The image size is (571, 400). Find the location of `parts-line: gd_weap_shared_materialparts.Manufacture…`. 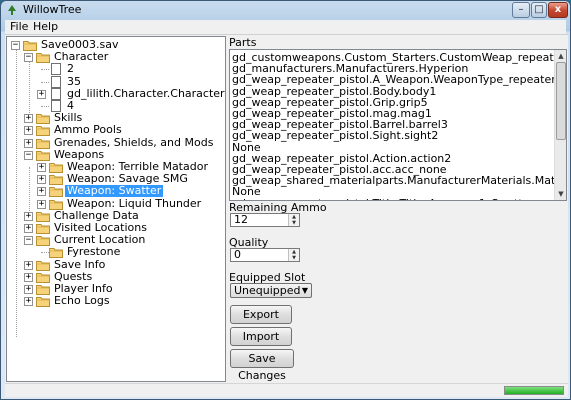

parts-line: gd_weap_shared_materialparts.Manufacture… is located at coordinates (399, 181).